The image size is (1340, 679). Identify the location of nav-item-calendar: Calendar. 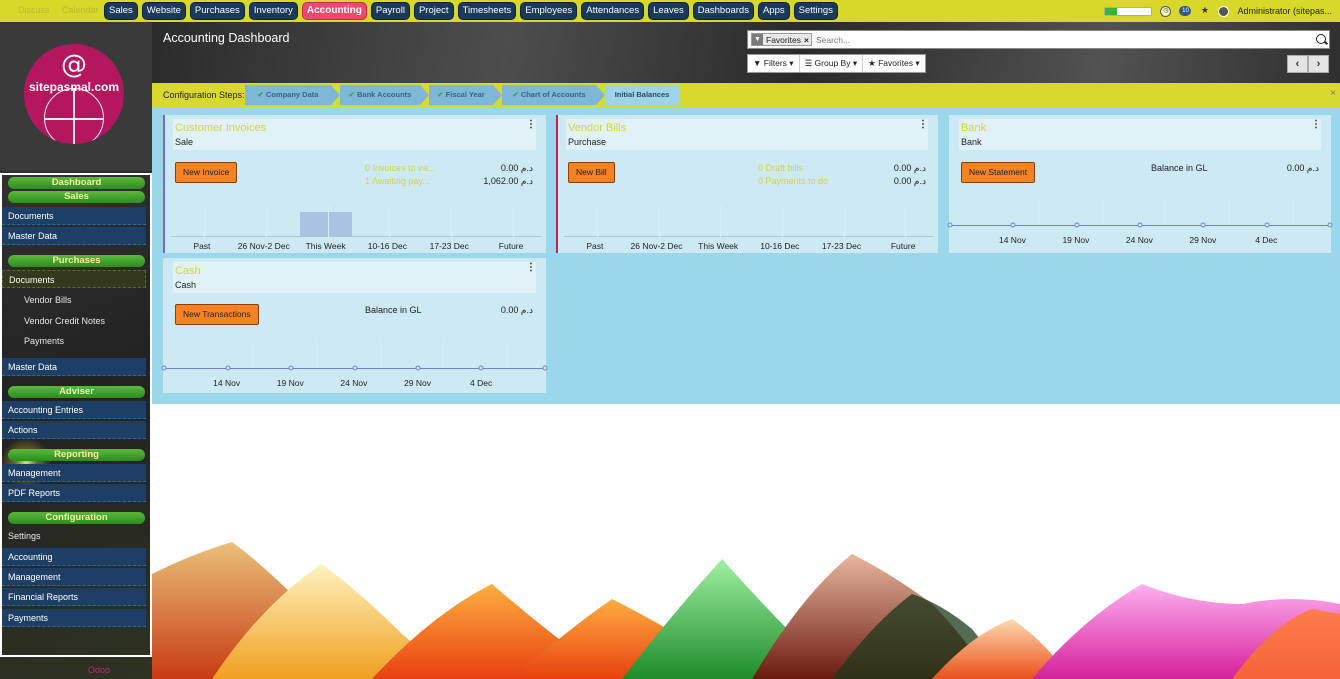
(80, 10).